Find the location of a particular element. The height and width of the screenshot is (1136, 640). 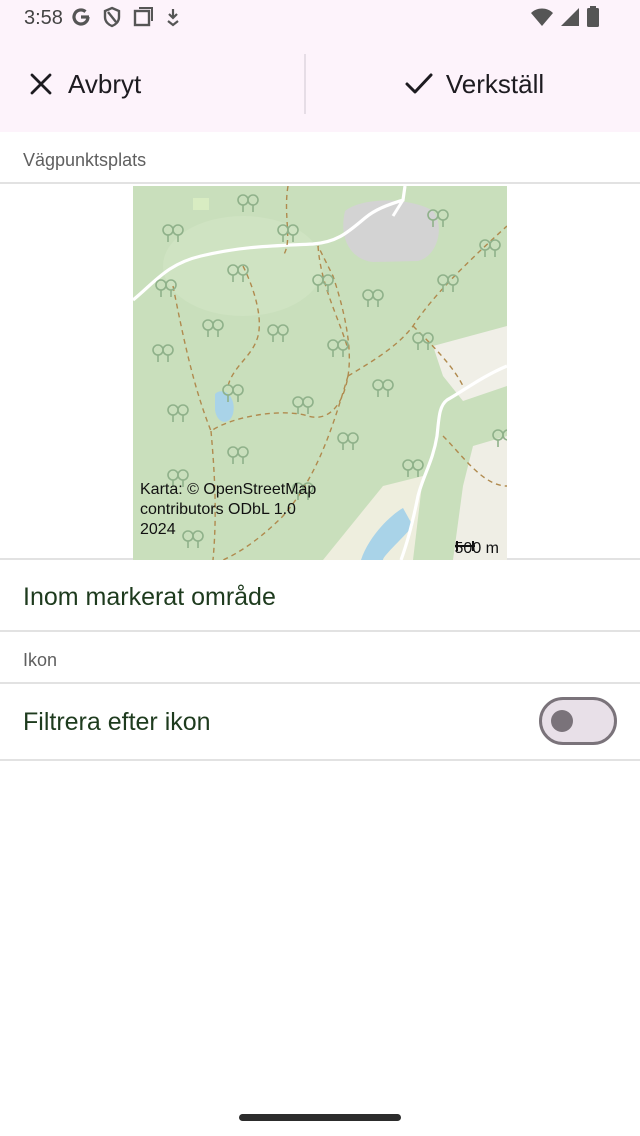

wifi-icon is located at coordinates (542, 19).